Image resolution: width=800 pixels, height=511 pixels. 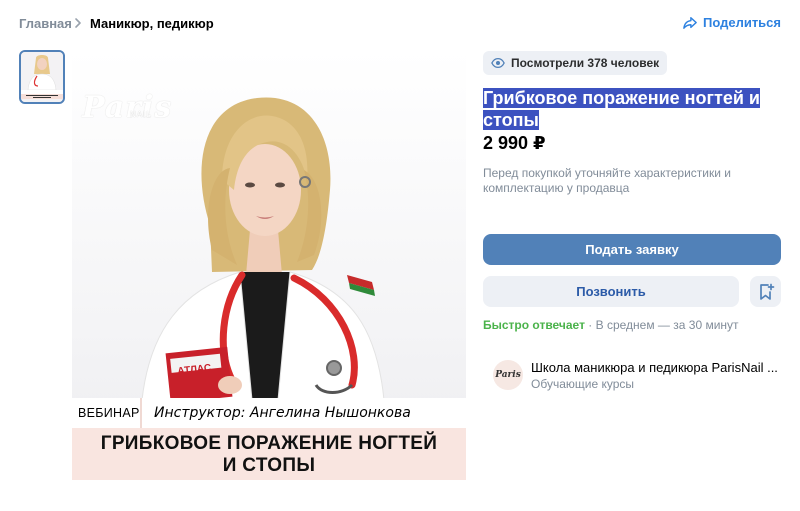 What do you see at coordinates (152, 23) in the screenshot?
I see `breadcrumb-current: Маникюр, педикюр` at bounding box center [152, 23].